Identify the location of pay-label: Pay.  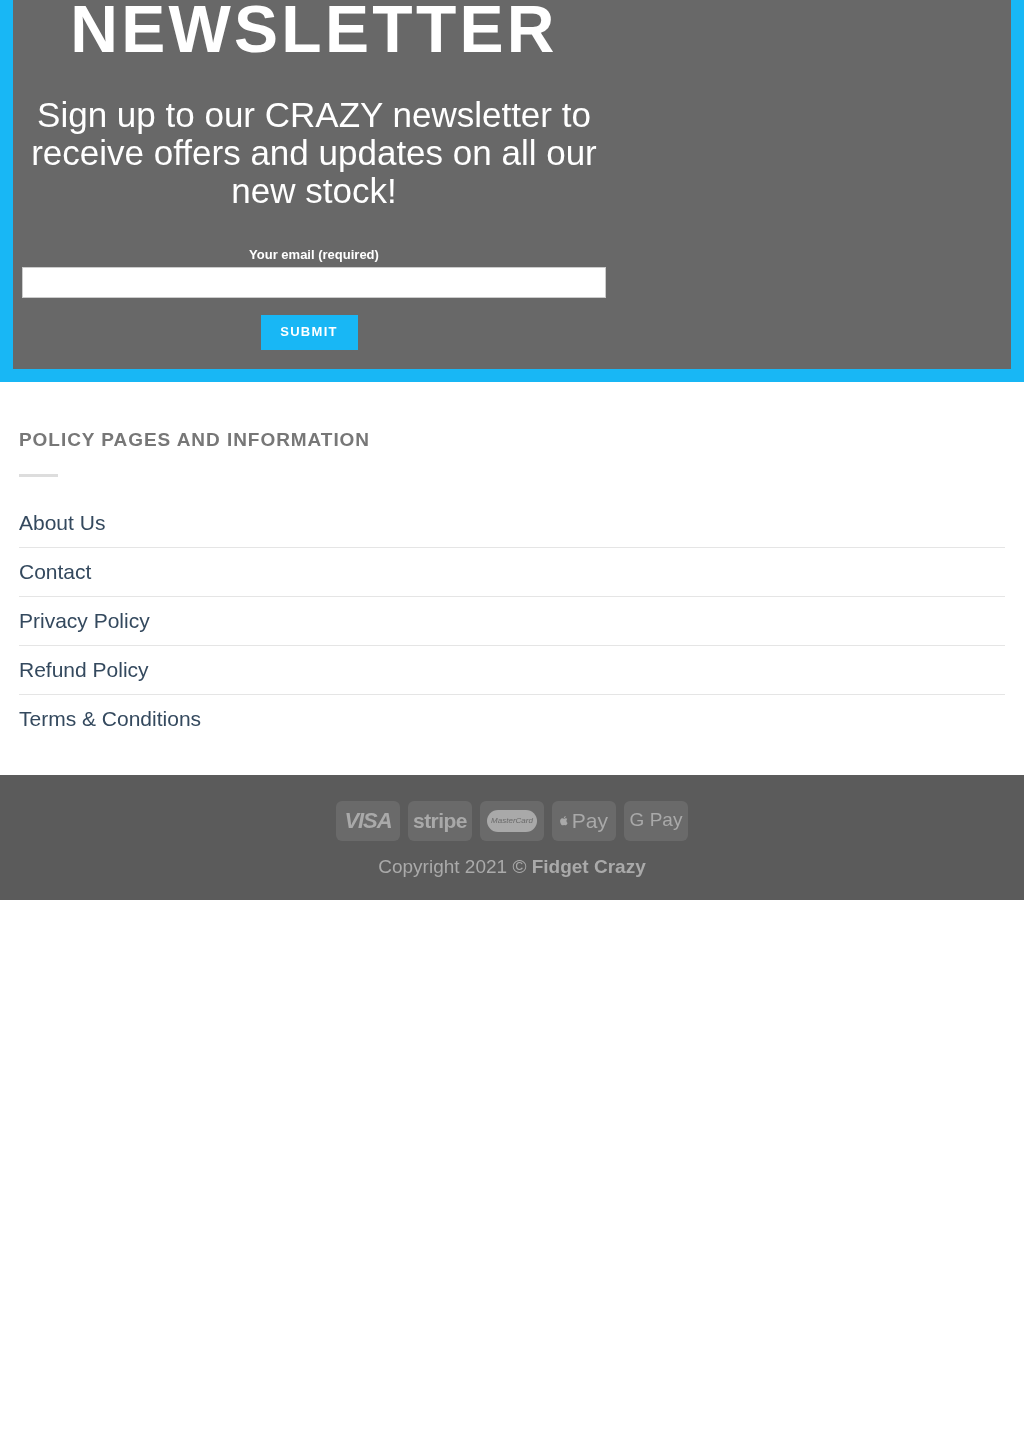
(589, 820).